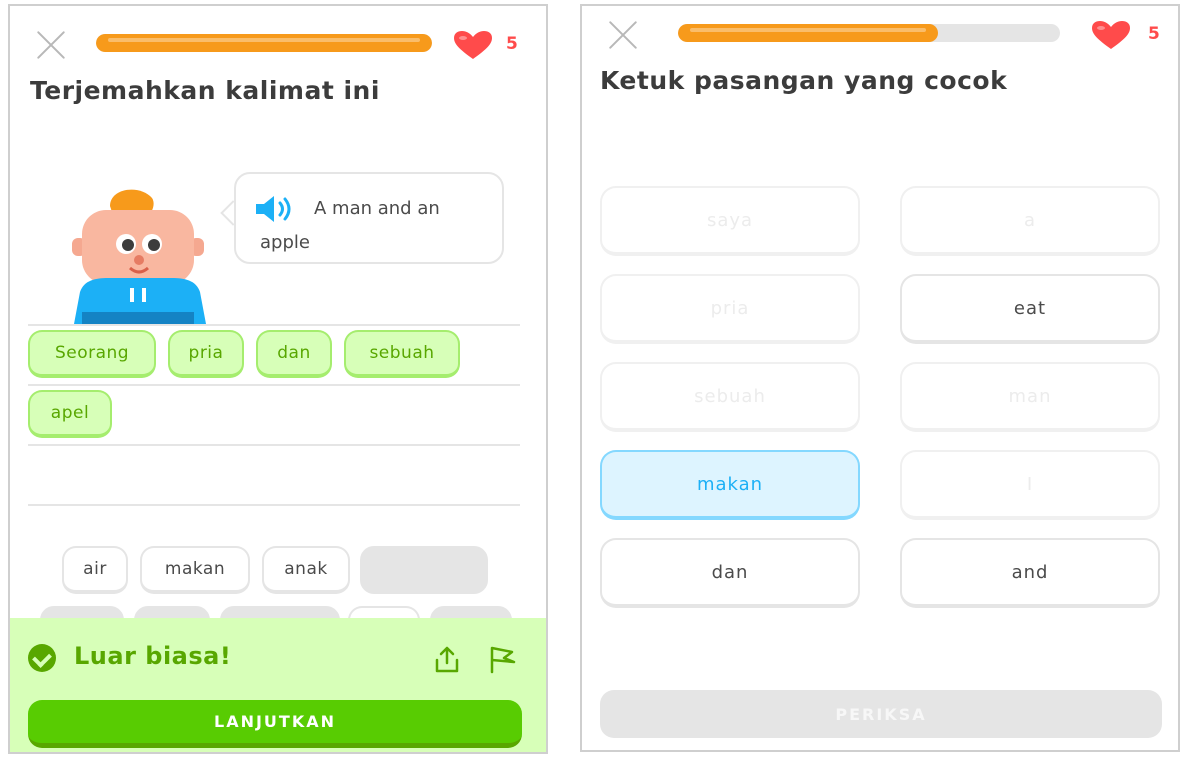 The height and width of the screenshot is (758, 1185). I want to click on match-tile-target: I, so click(1030, 485).